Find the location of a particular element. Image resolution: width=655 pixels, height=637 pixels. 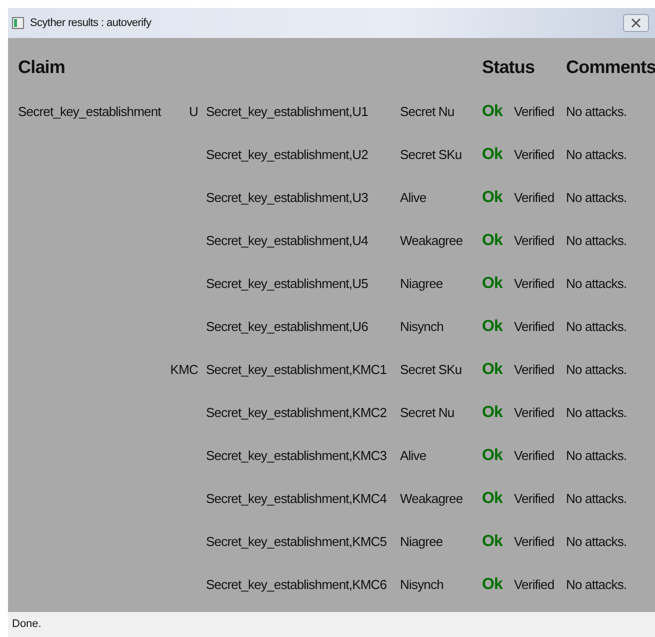

window-title: Scyther results : autoverify is located at coordinates (91, 23).